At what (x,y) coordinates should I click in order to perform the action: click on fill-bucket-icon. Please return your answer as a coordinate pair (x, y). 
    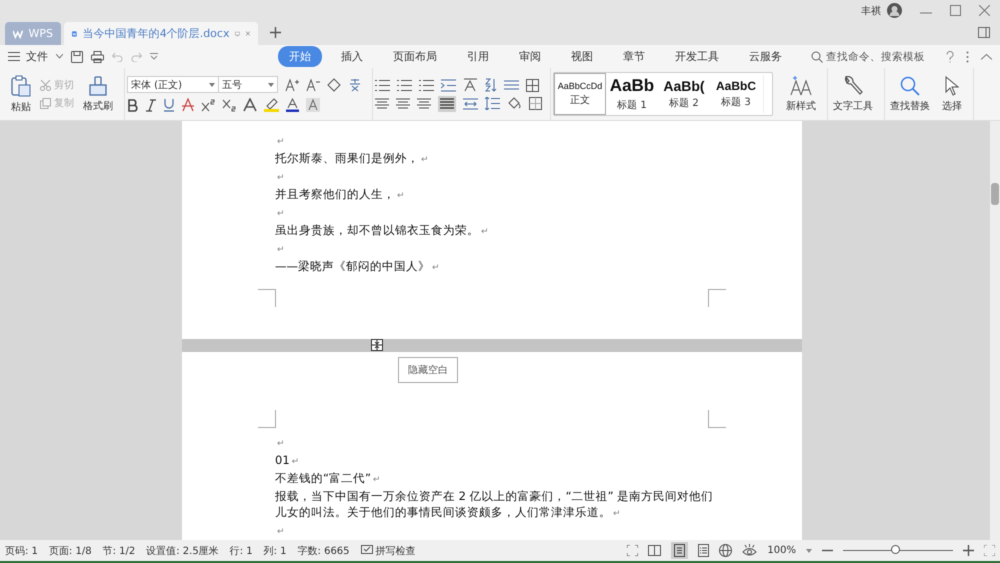
    Looking at the image, I should click on (514, 103).